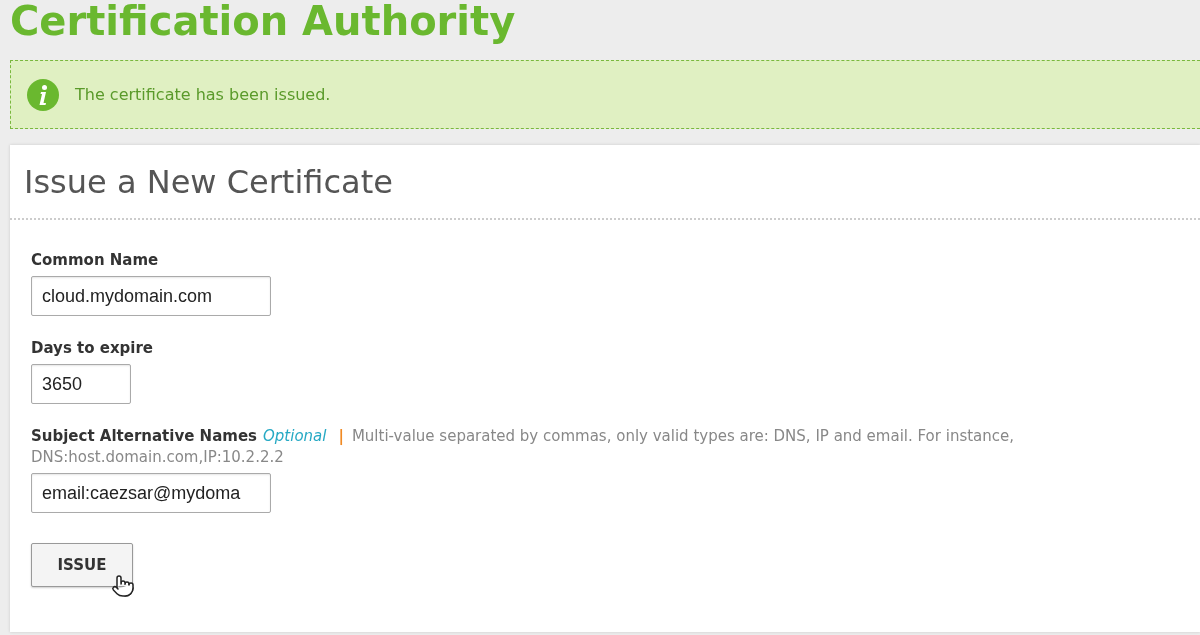  What do you see at coordinates (95, 260) in the screenshot?
I see `field-label: Common Name` at bounding box center [95, 260].